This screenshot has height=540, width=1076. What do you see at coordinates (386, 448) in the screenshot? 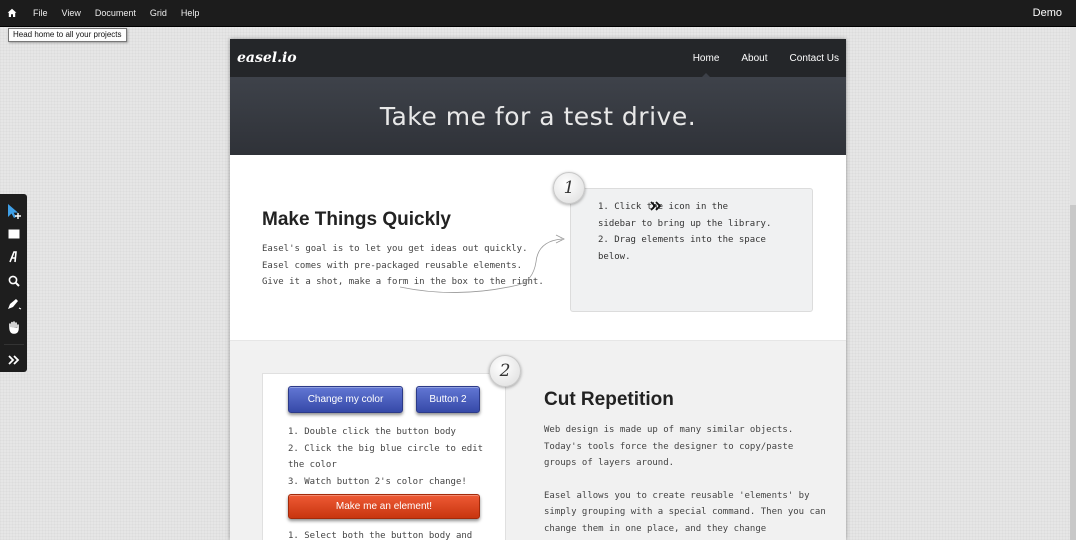
I see `demo-step: 2. Click the big blue circle to edit` at bounding box center [386, 448].